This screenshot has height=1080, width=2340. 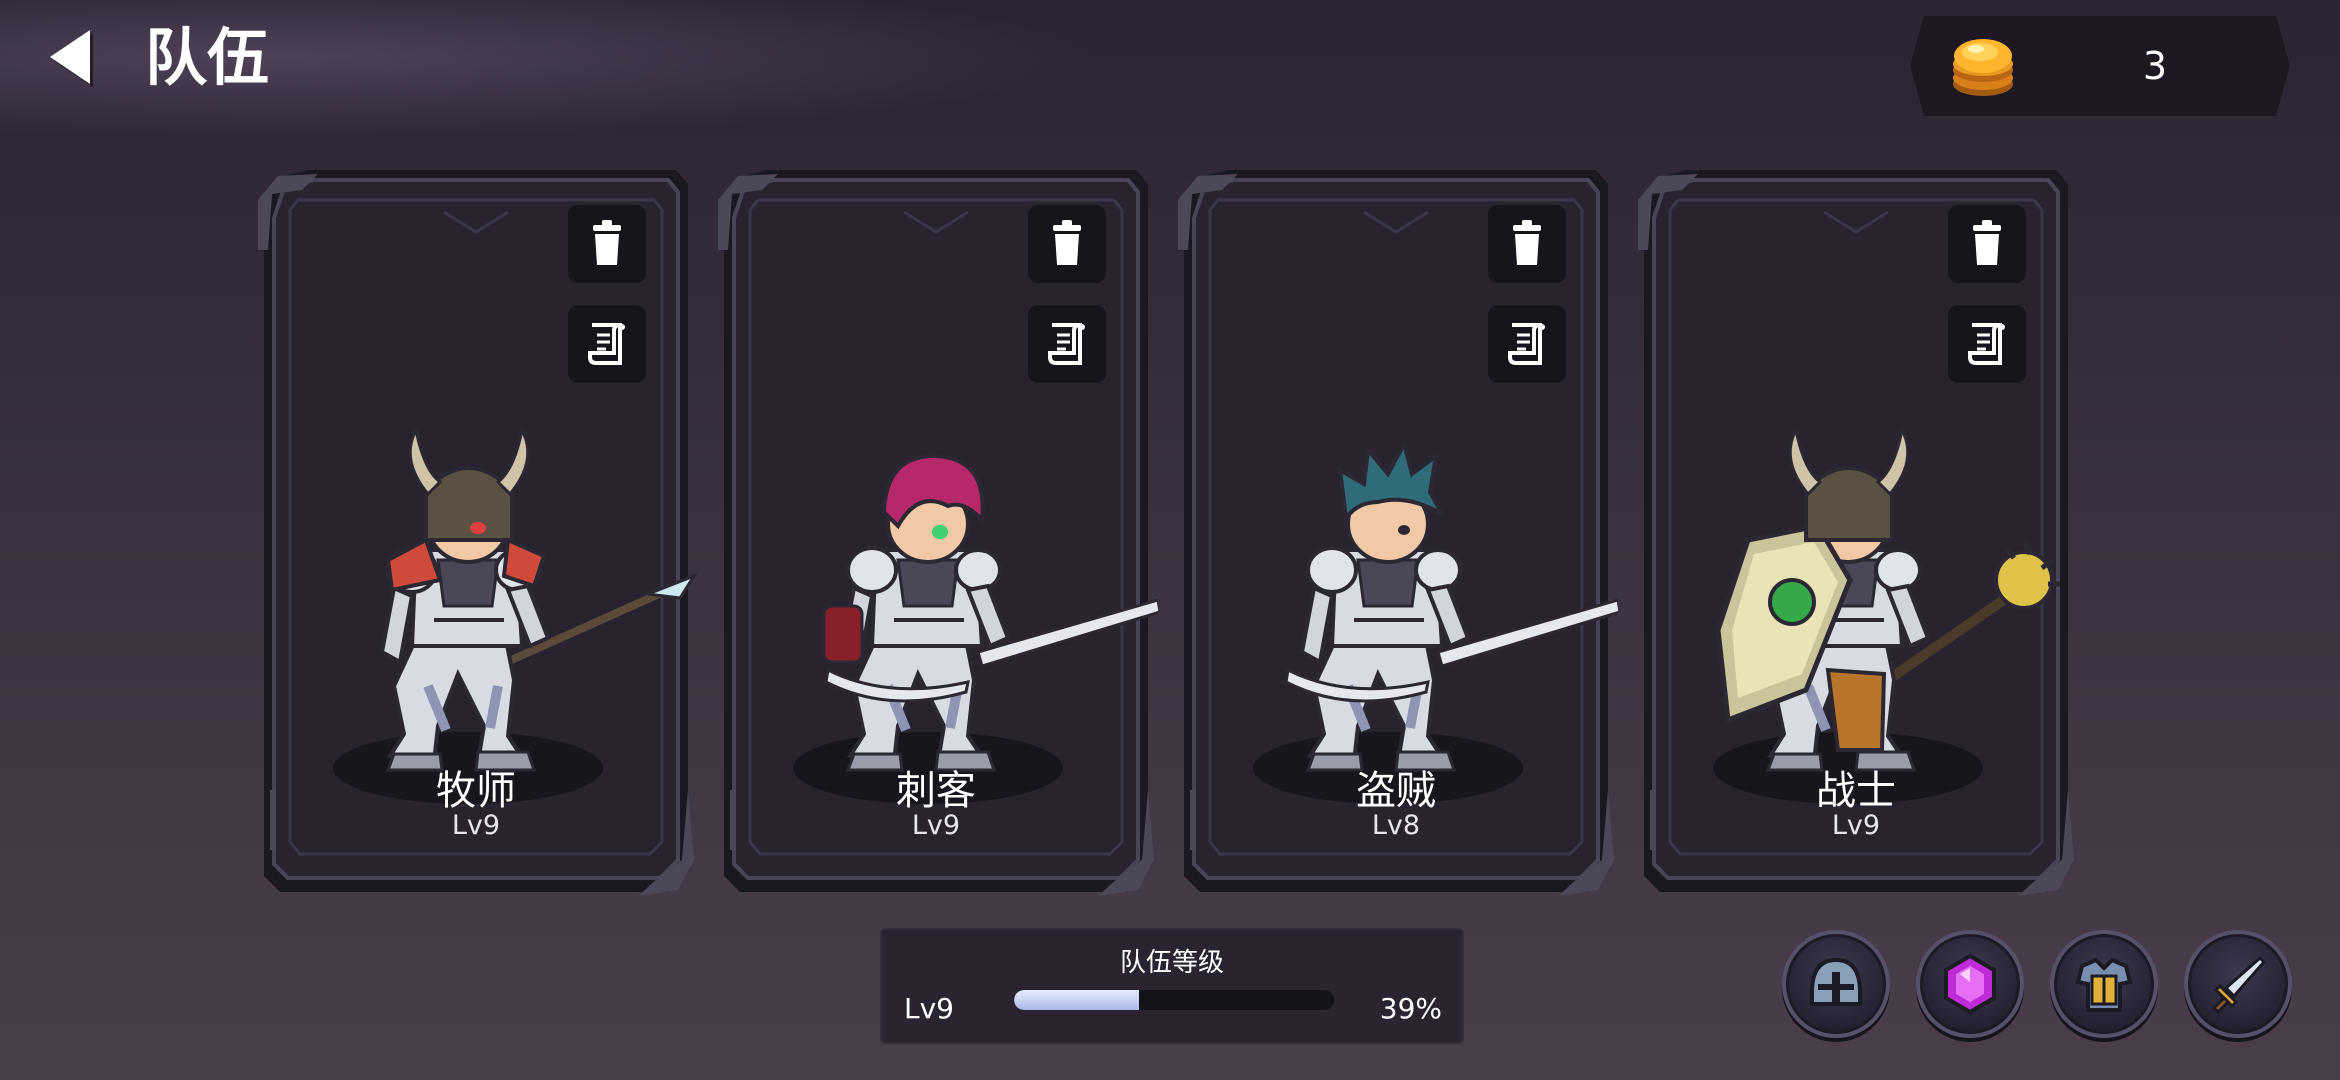 I want to click on sword-icon, so click(x=2239, y=985).